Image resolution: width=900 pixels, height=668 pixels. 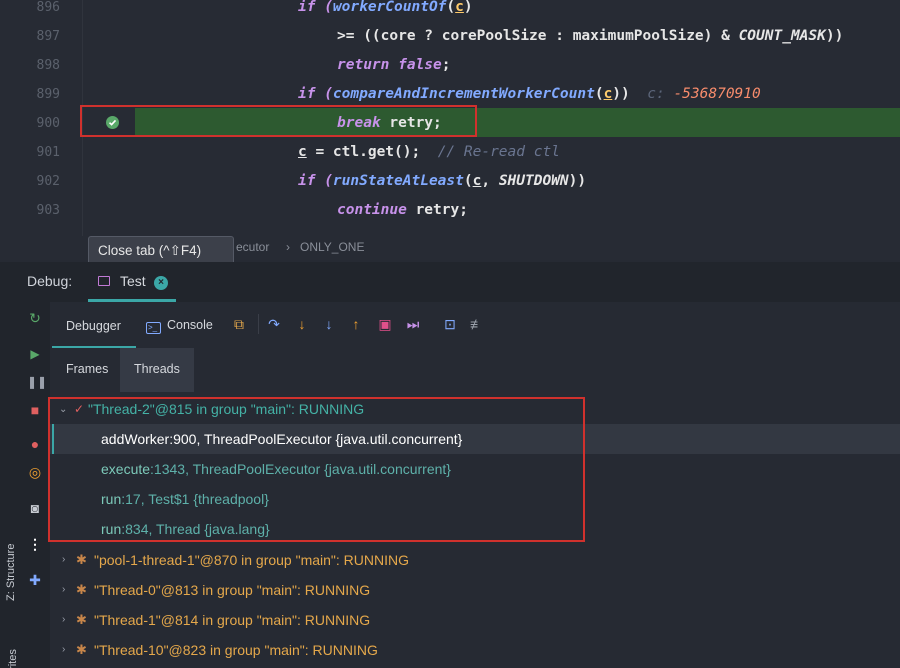 I want to click on tab-console-label: Console, so click(x=190, y=325).